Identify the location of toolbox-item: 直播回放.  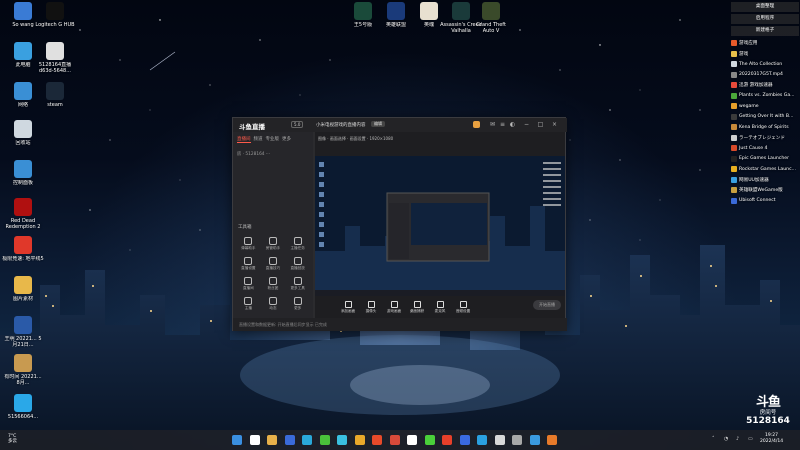
(297, 264).